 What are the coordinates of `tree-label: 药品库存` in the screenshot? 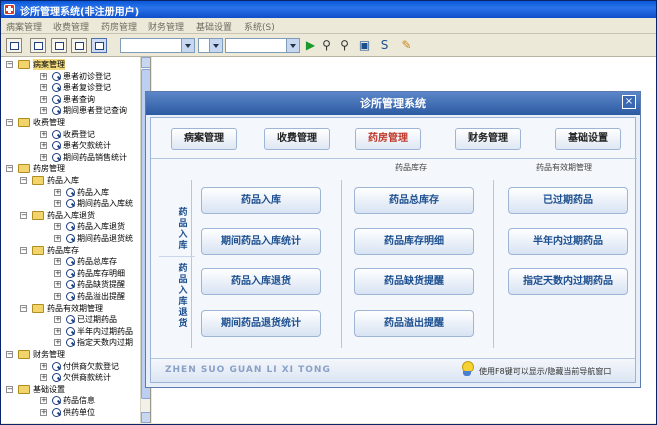 It's located at (63, 250).